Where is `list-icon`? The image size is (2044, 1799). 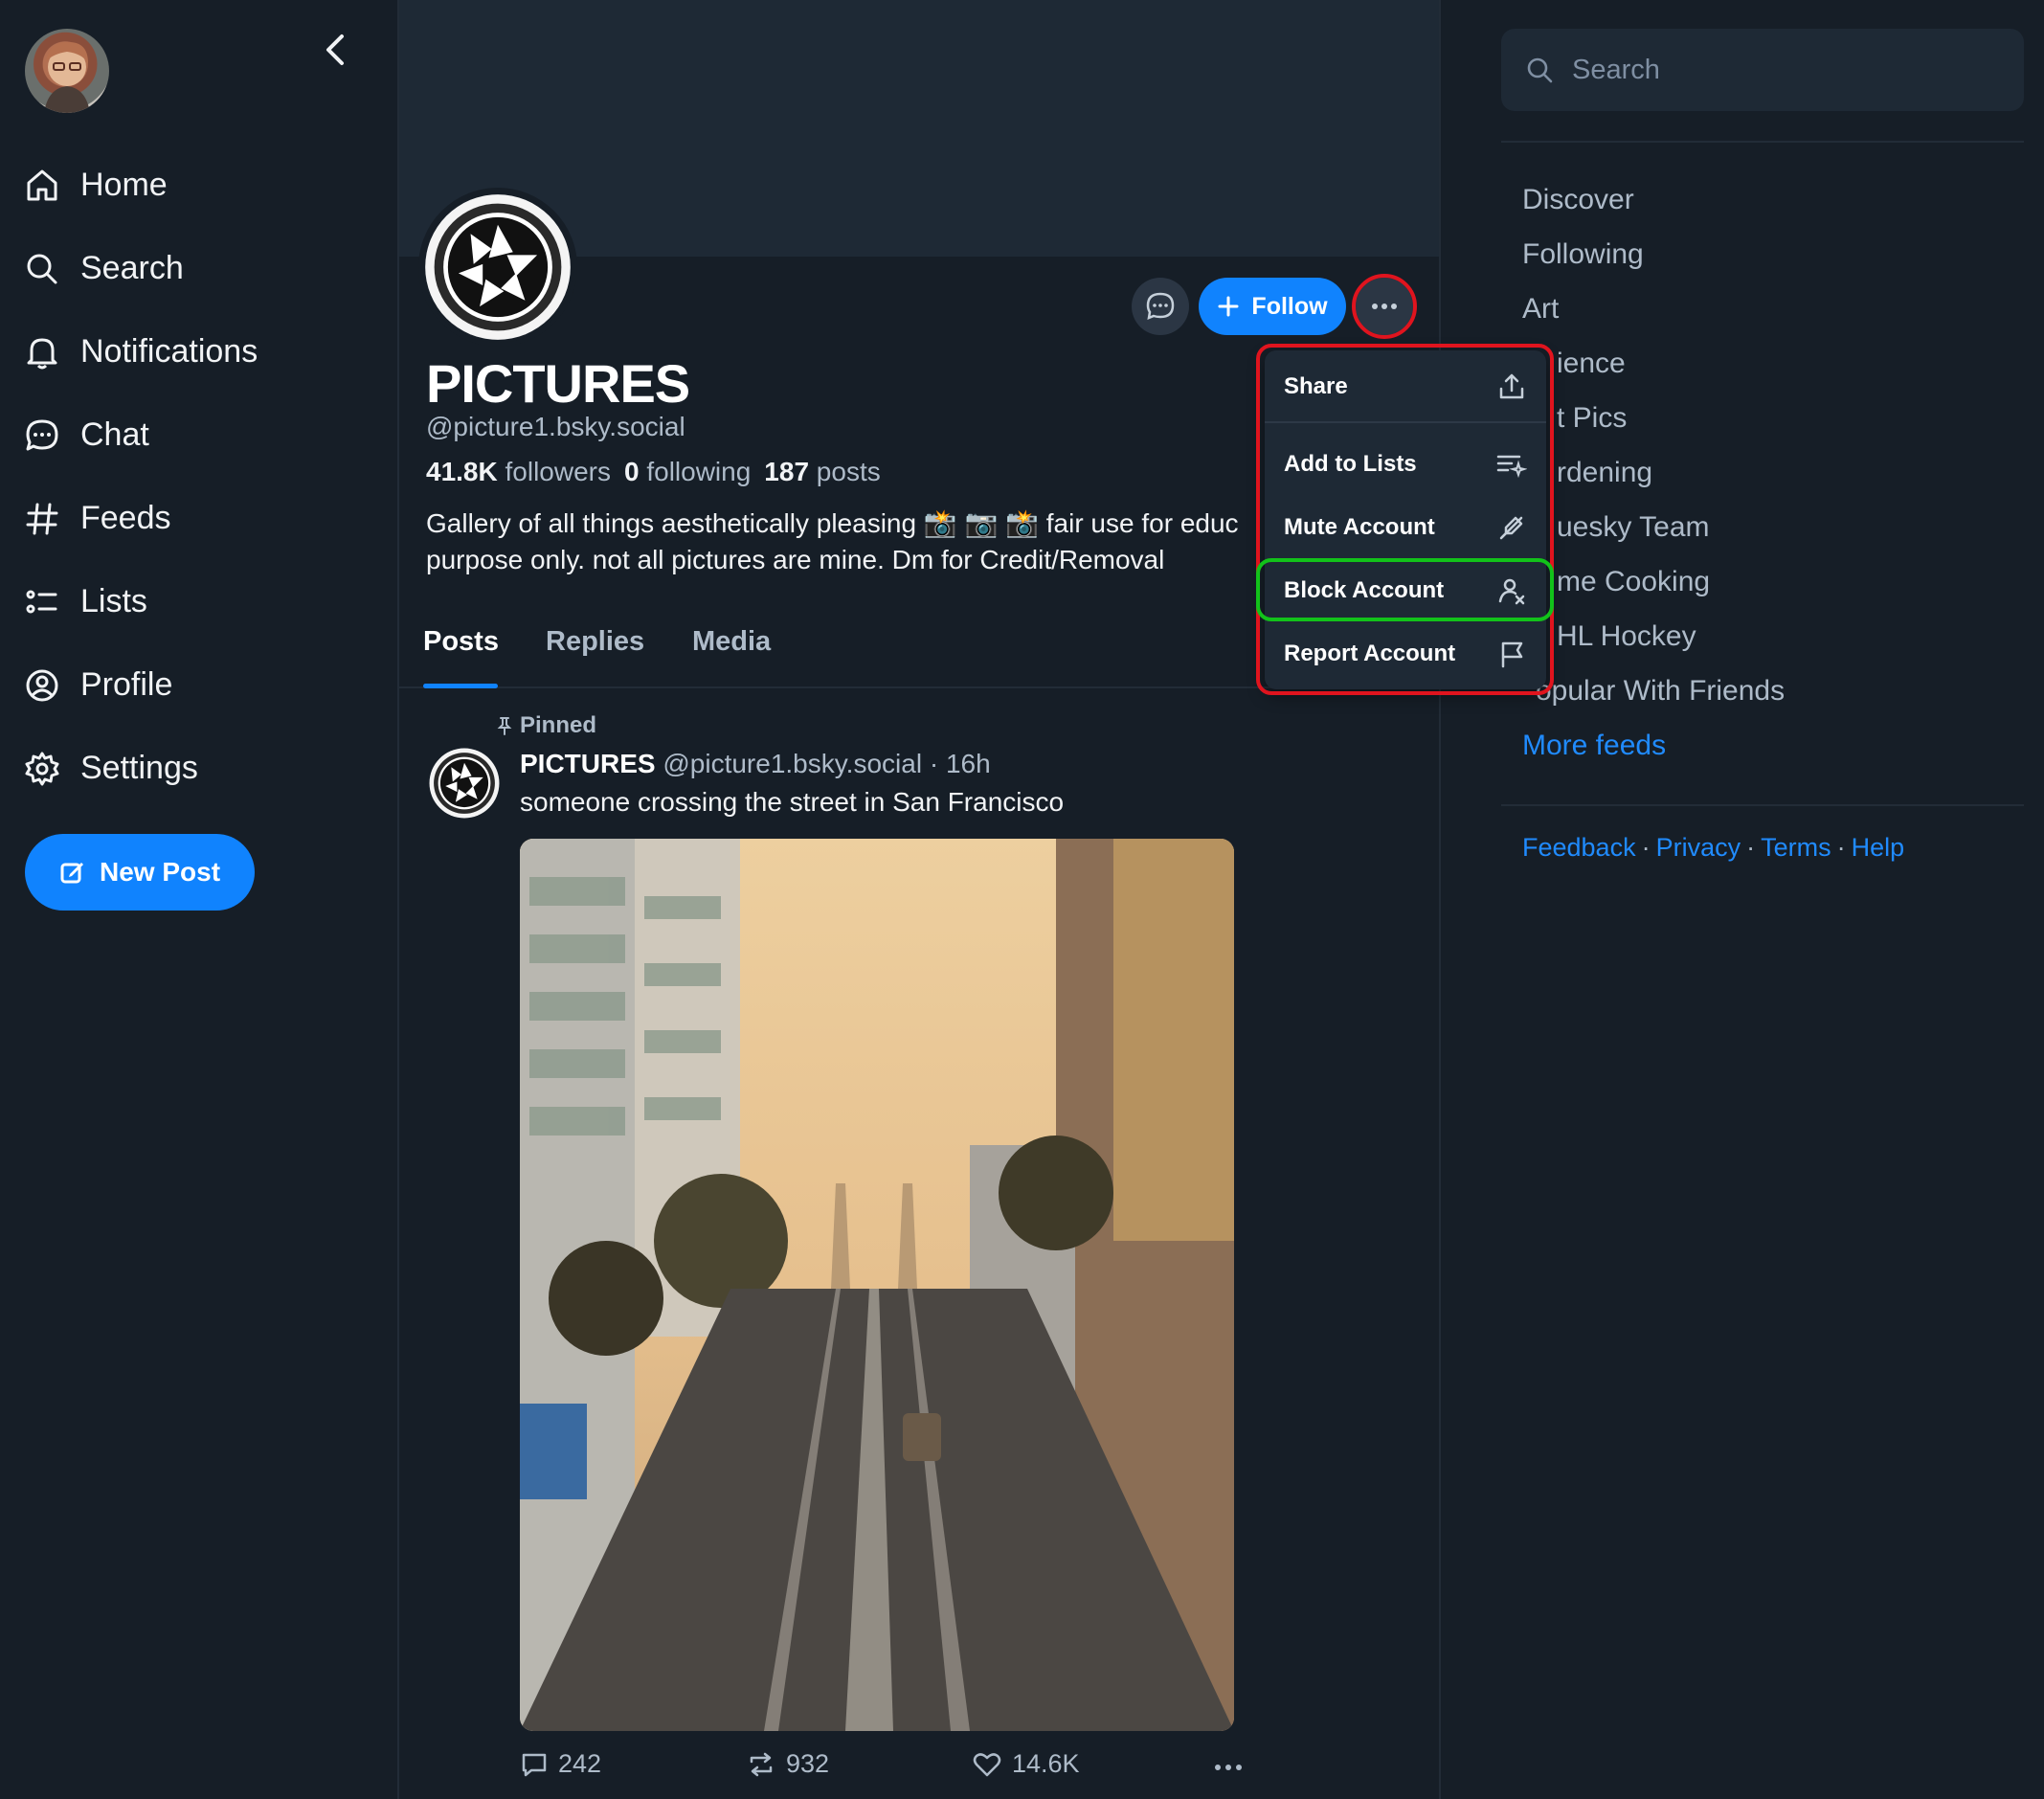 list-icon is located at coordinates (41, 602).